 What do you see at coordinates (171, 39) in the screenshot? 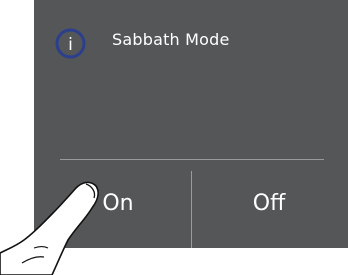
I see `dialog-title: Sabbath Mode` at bounding box center [171, 39].